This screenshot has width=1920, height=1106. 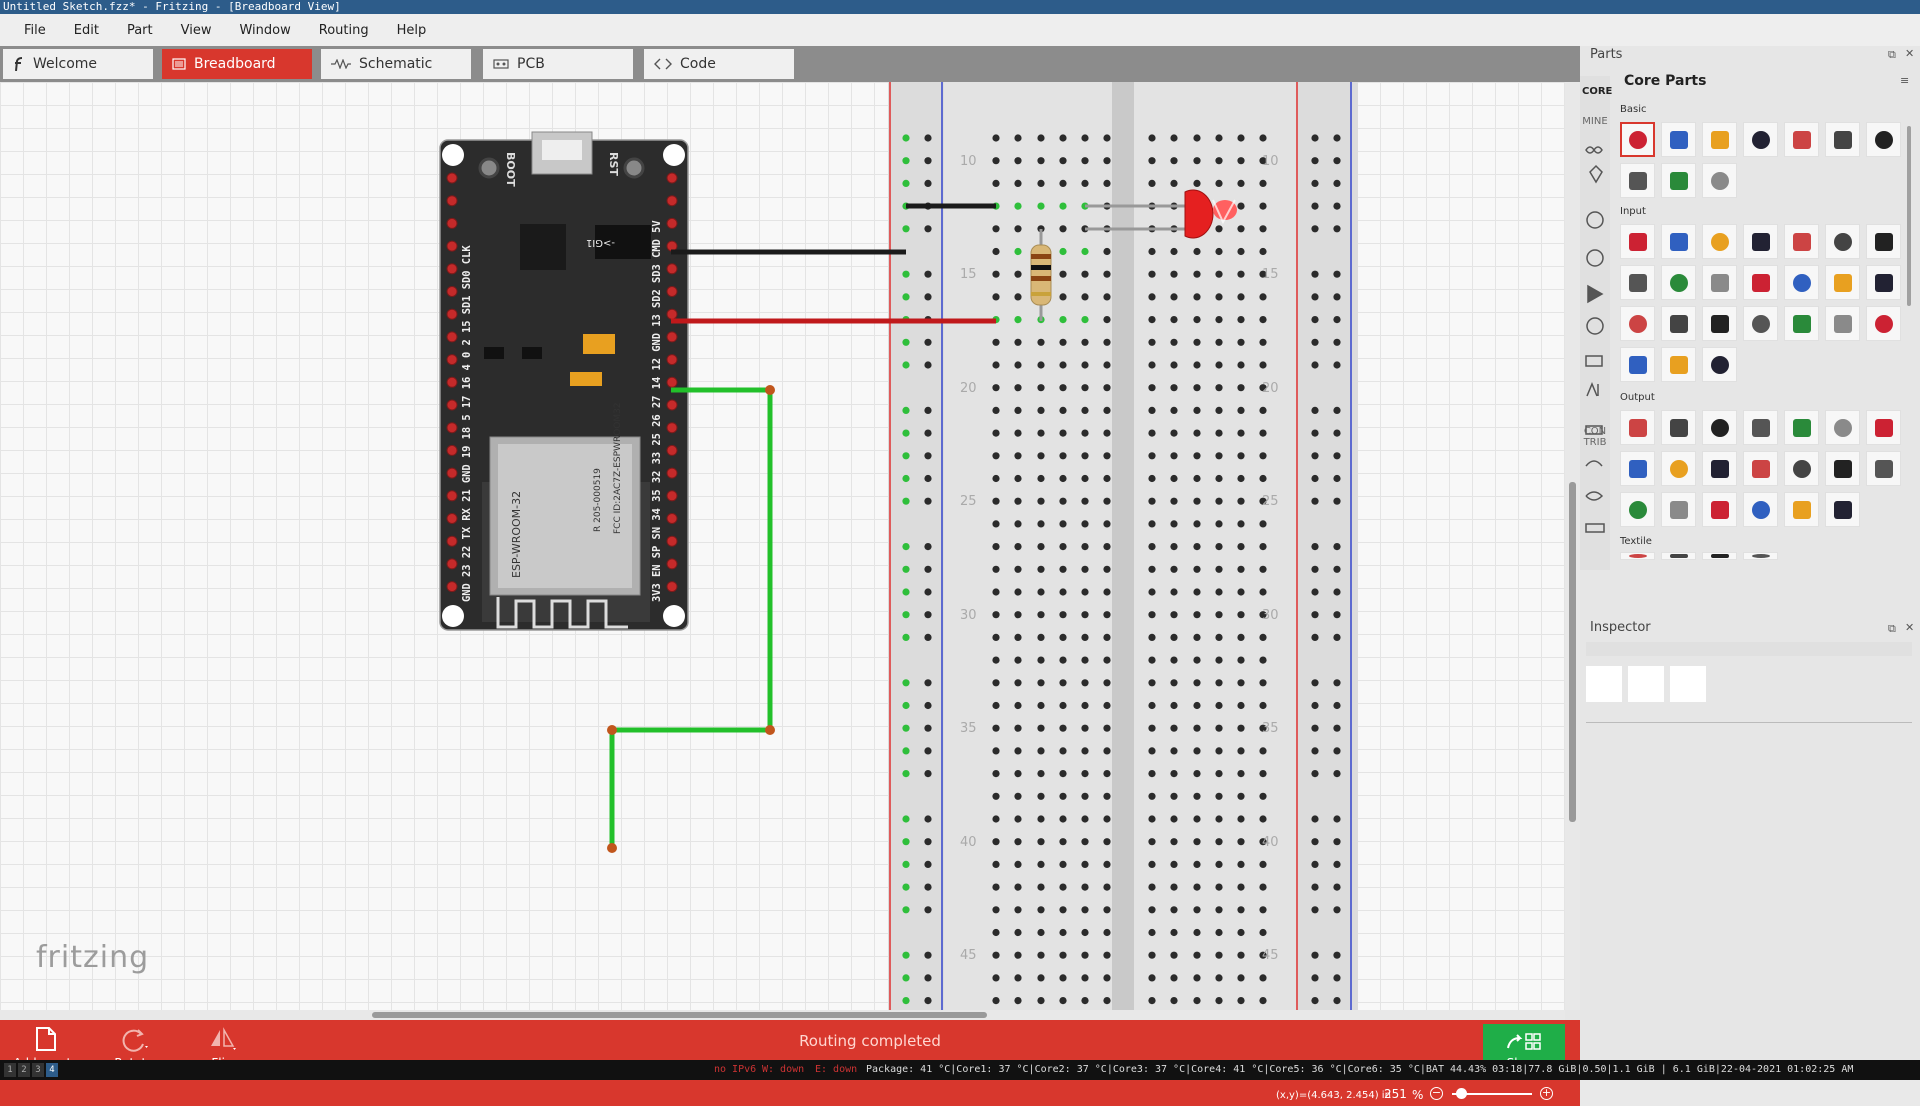 I want to click on menu-routing: Routing, so click(x=344, y=30).